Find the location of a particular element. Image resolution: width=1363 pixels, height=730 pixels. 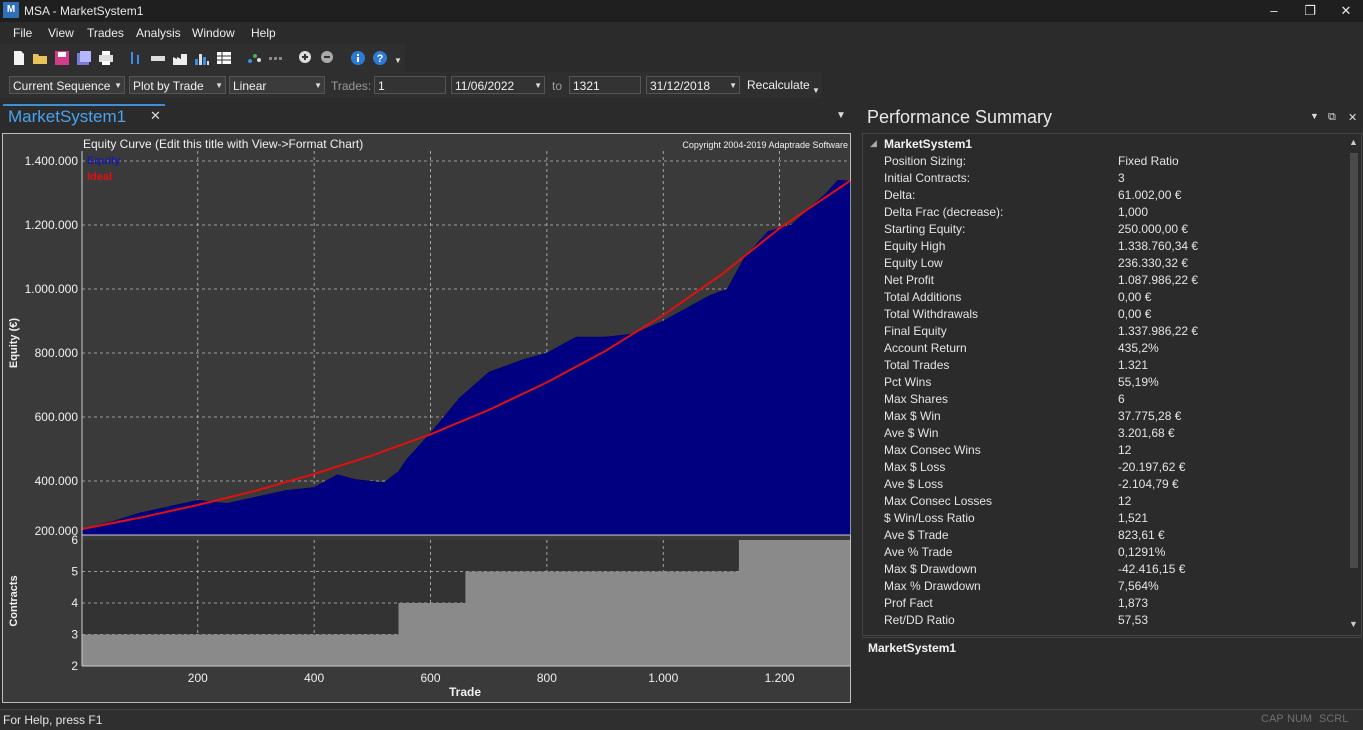

scatter-icon is located at coordinates (254, 58).